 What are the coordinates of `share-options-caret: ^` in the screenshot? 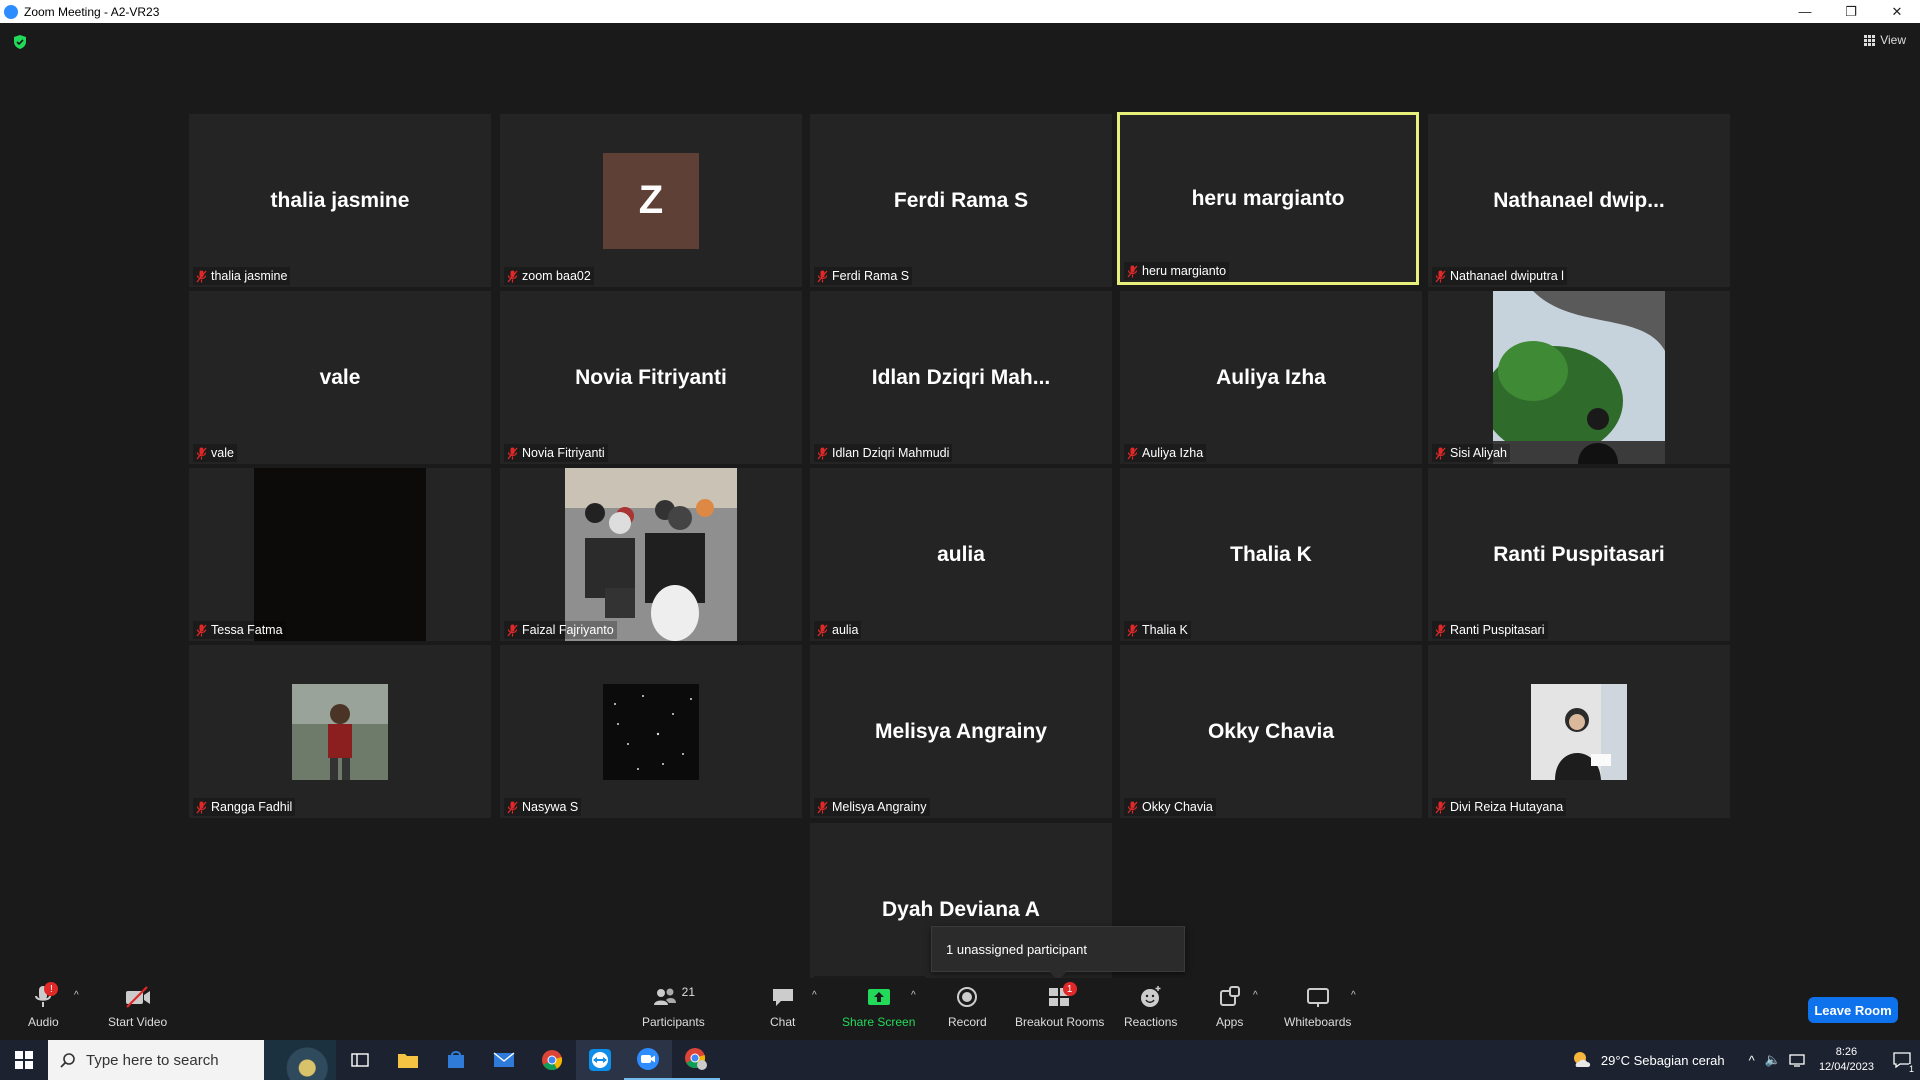 It's located at (913, 995).